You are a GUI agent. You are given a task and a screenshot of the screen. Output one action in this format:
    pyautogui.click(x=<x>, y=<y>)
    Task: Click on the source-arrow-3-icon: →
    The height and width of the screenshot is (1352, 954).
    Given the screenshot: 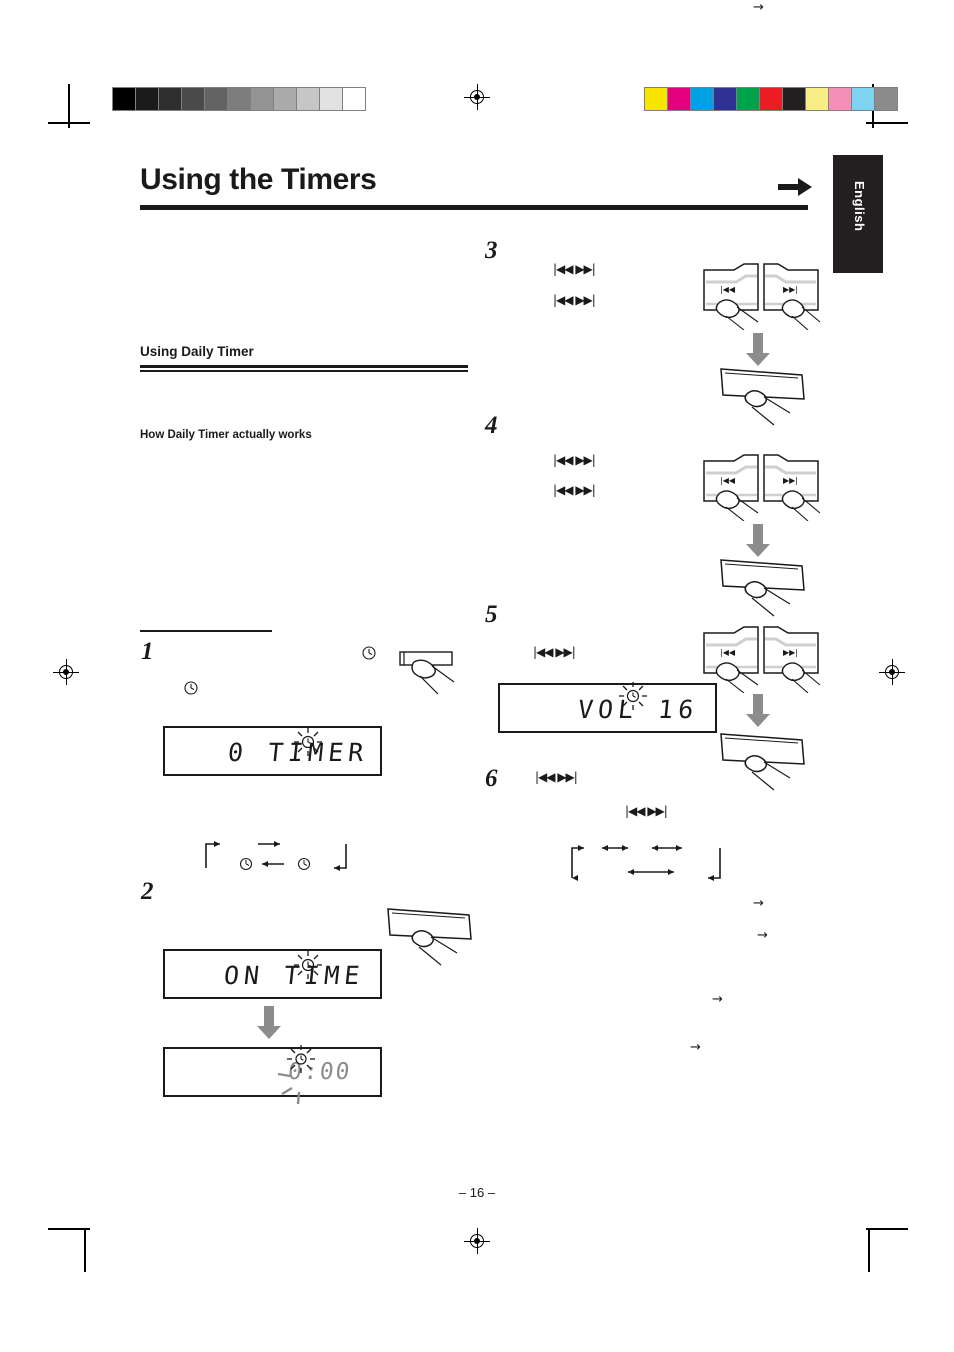 What is the action you would take?
    pyautogui.click(x=758, y=7)
    